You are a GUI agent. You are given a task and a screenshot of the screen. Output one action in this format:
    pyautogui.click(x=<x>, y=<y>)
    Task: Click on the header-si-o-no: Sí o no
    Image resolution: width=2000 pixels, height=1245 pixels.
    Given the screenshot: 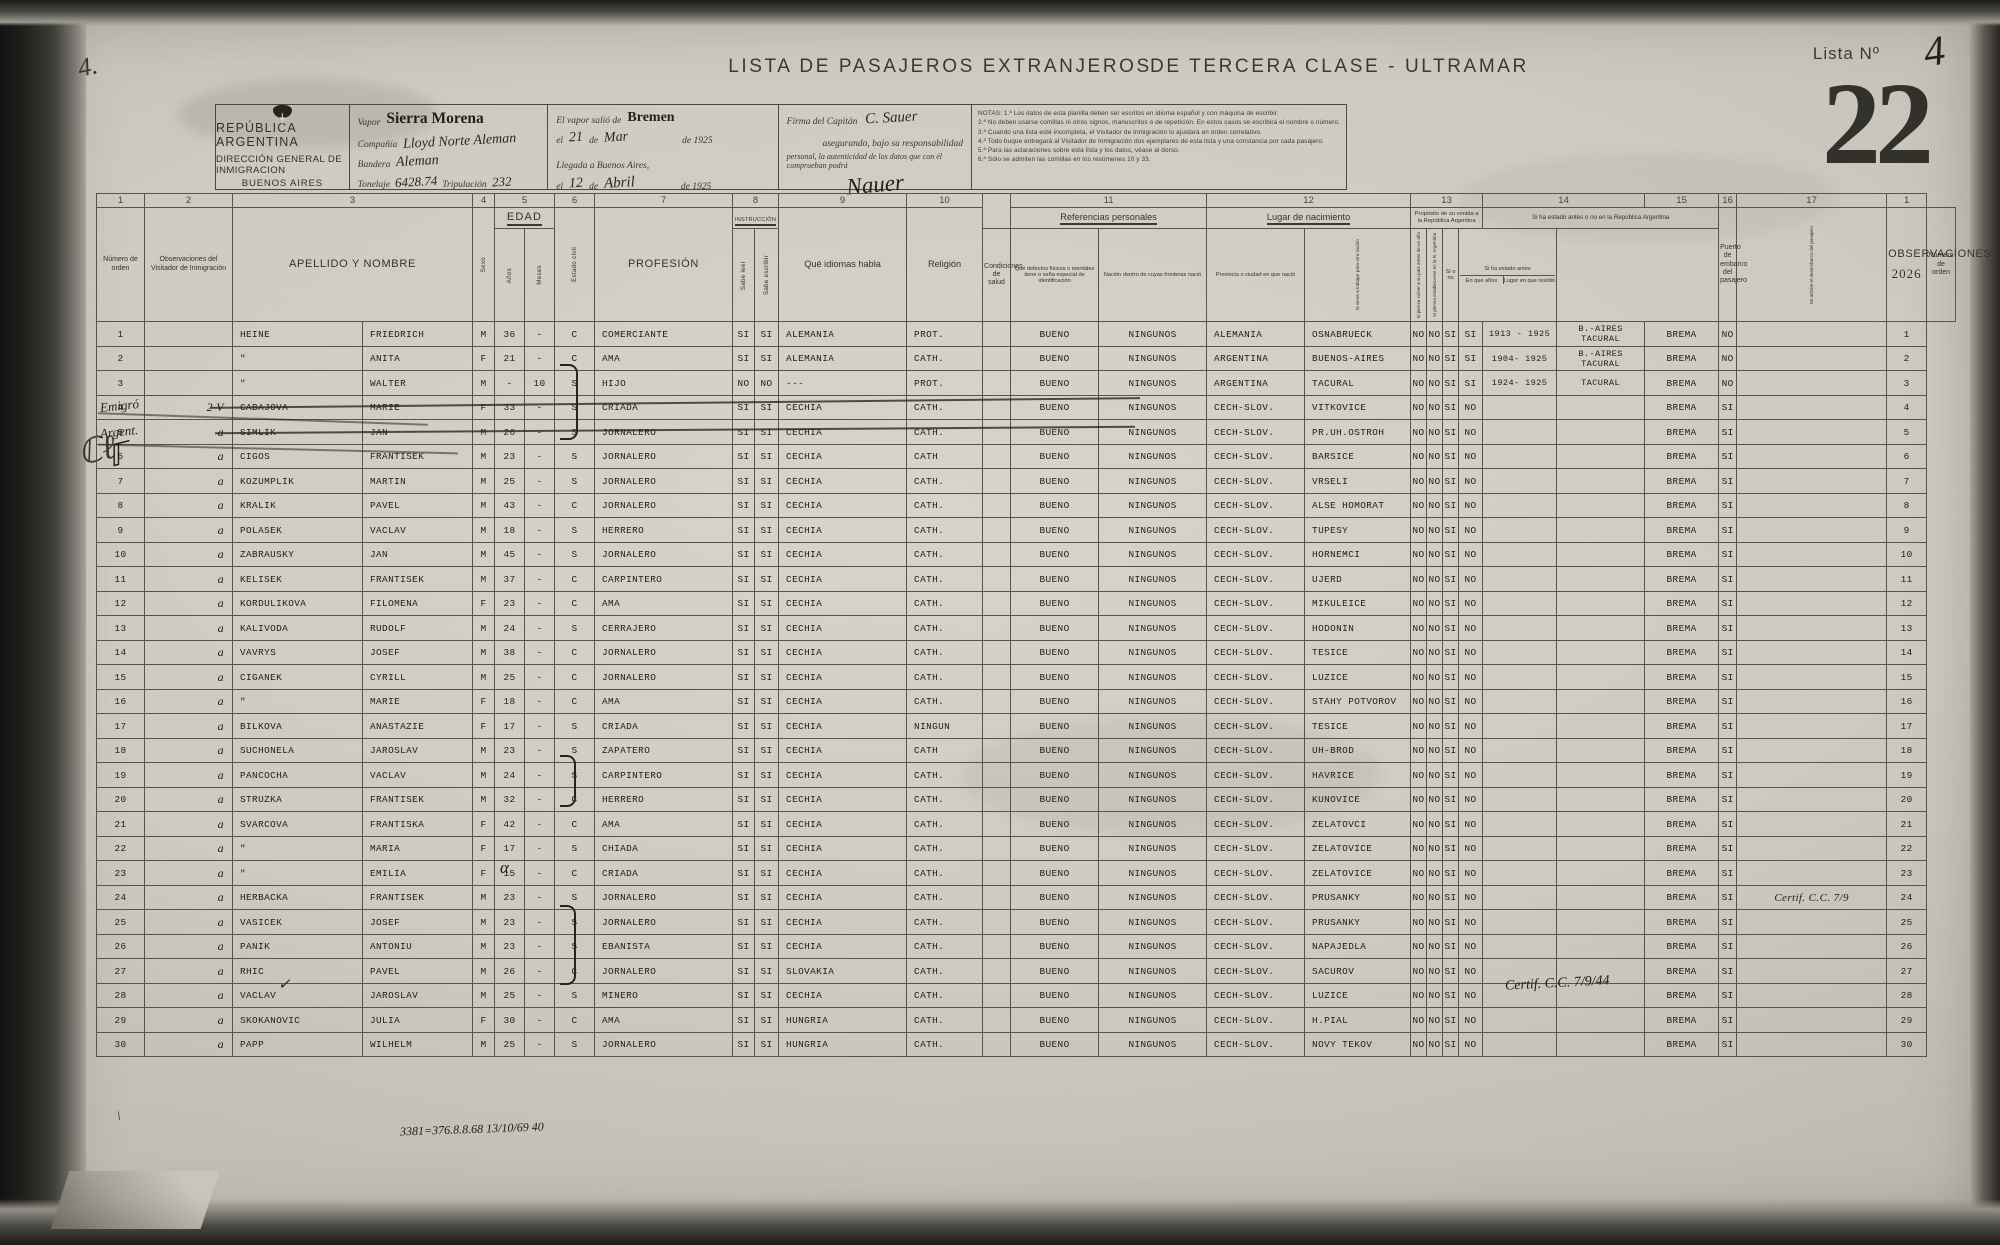 What is the action you would take?
    pyautogui.click(x=1451, y=275)
    